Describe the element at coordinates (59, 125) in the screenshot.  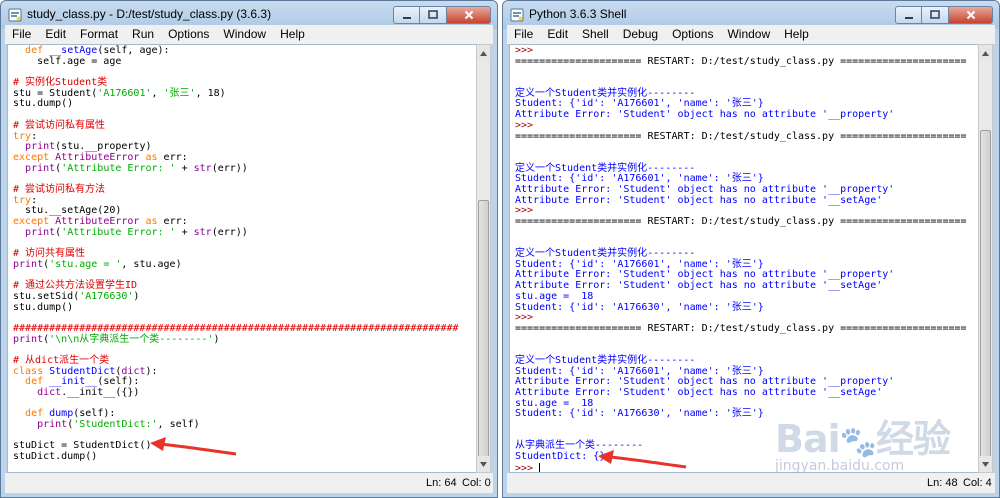
I see `editor-code-line: # 尝试访问私有属性` at that location.